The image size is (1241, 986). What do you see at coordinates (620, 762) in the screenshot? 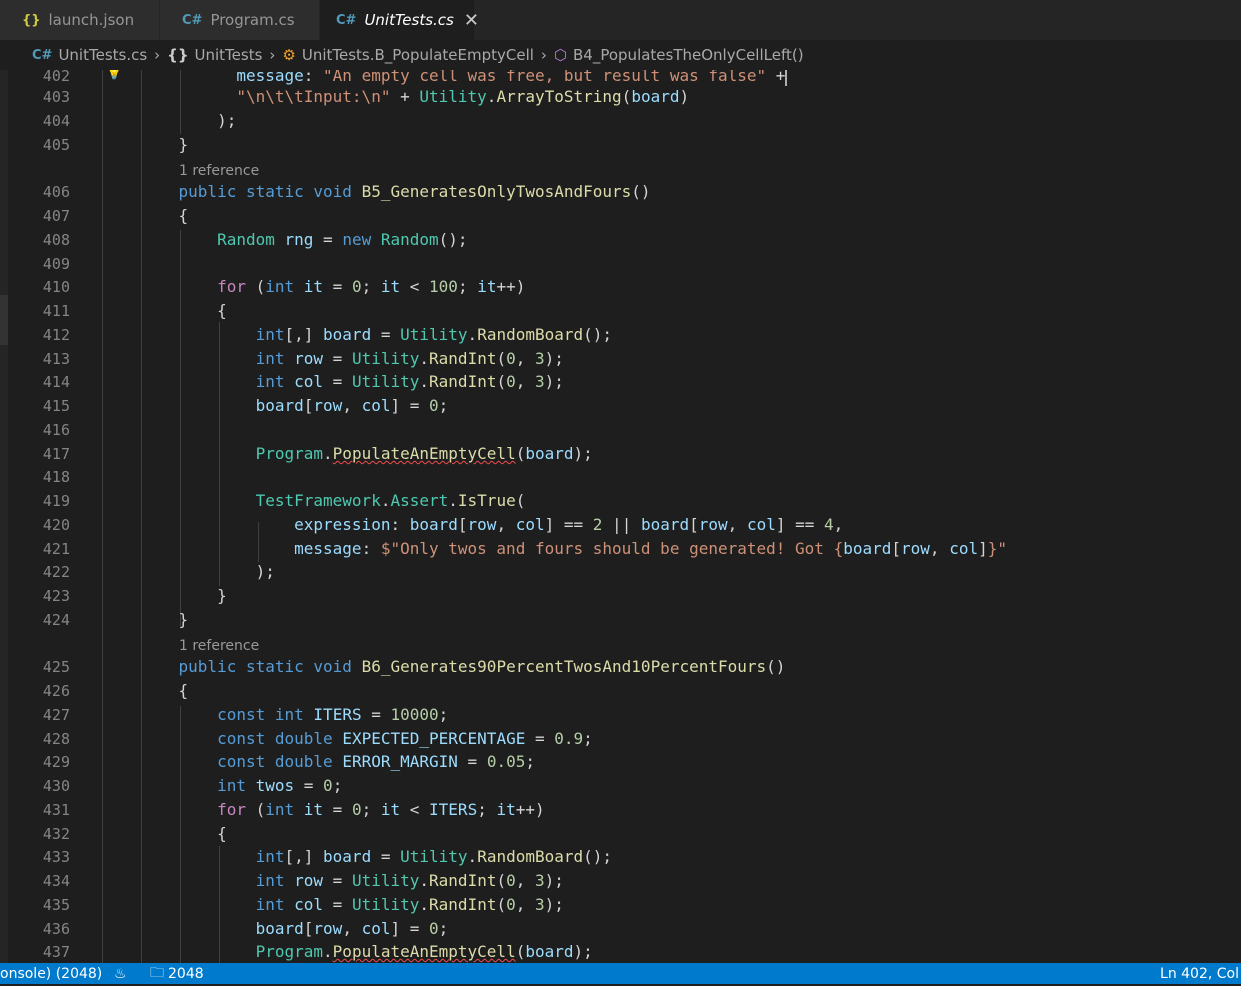
I see `code-line: 429 const double ERROR_MARGIN = 0.05;` at bounding box center [620, 762].